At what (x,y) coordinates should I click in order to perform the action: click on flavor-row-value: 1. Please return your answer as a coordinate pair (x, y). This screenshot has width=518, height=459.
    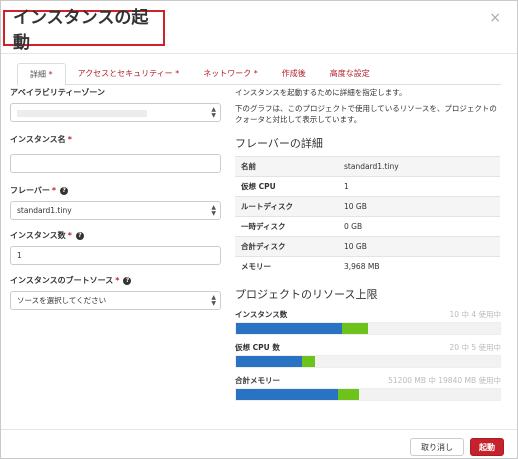
    Looking at the image, I should click on (419, 186).